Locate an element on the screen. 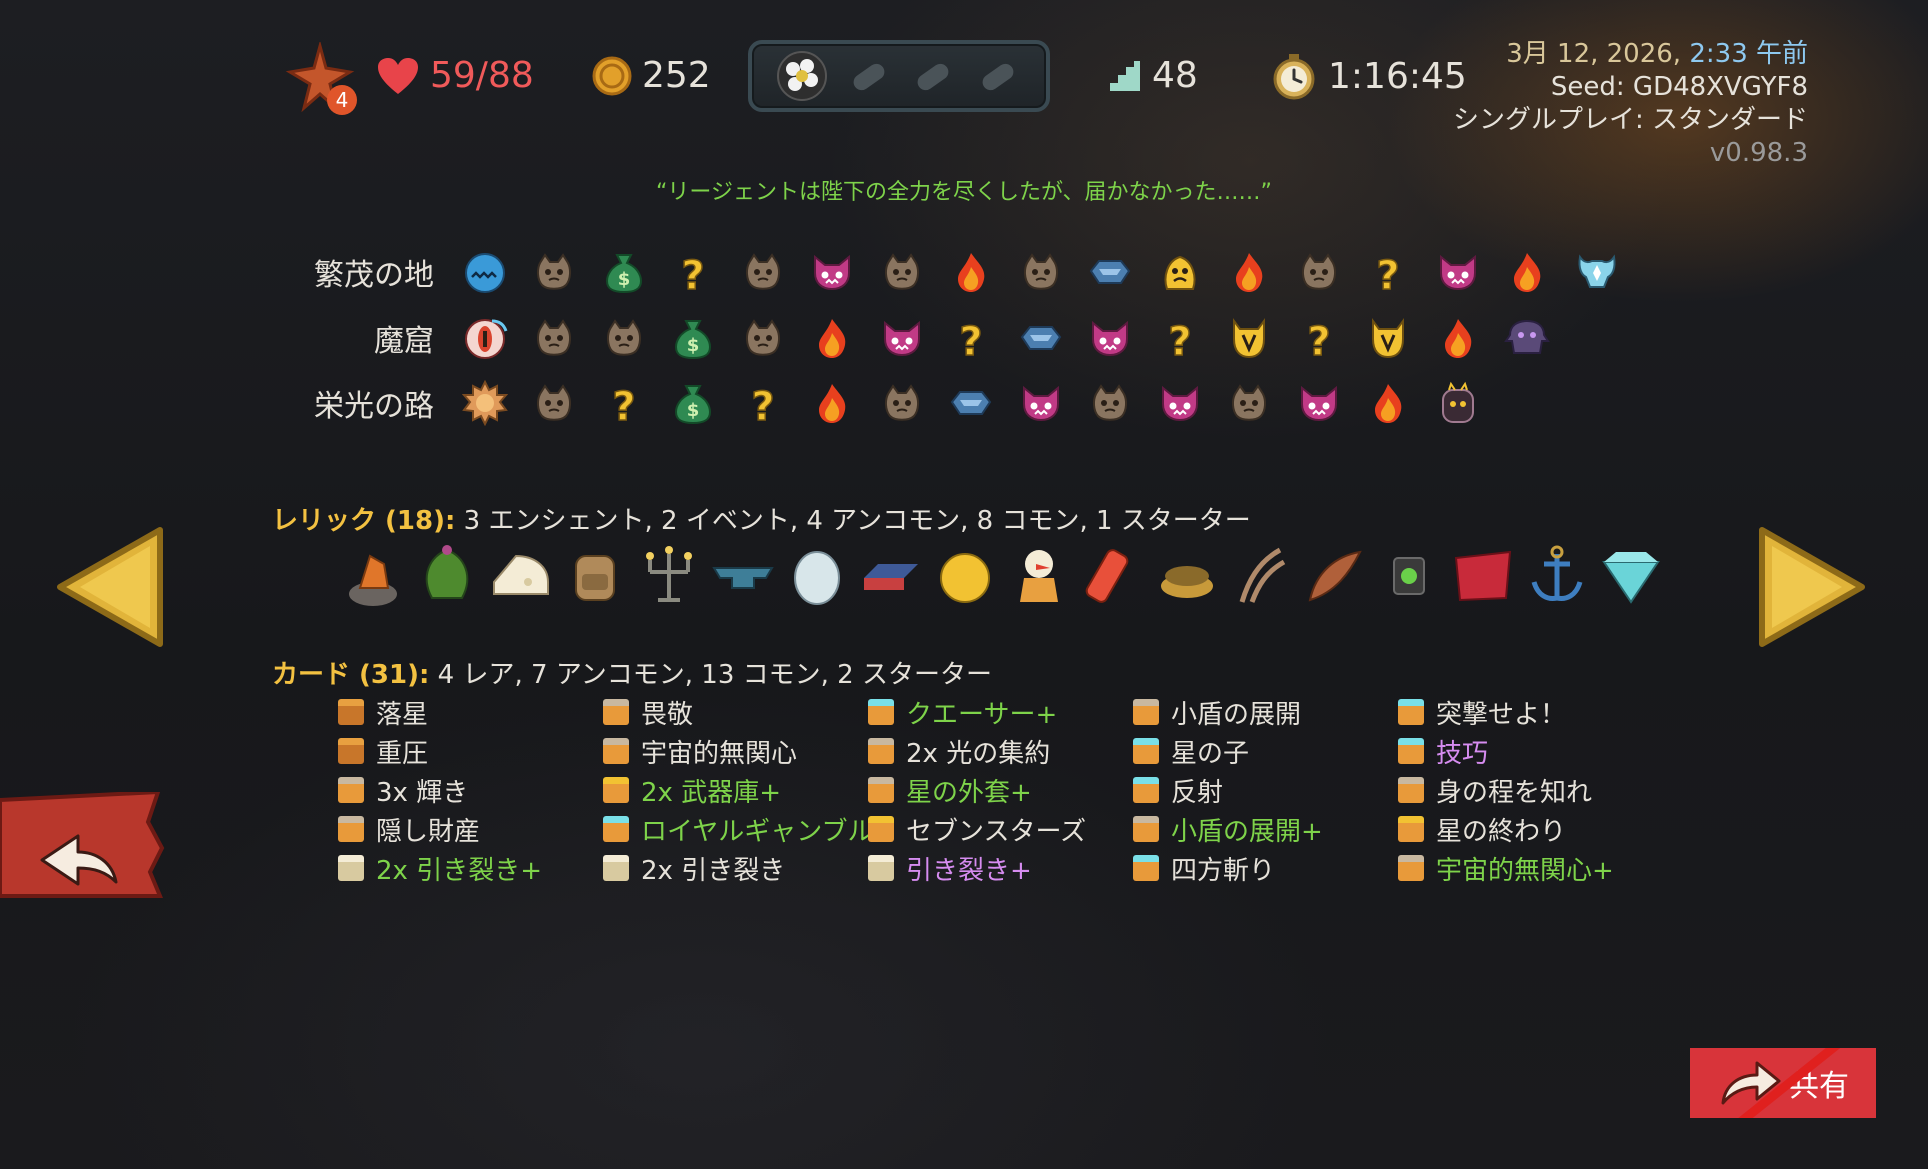  mattress-icon is located at coordinates (891, 575).